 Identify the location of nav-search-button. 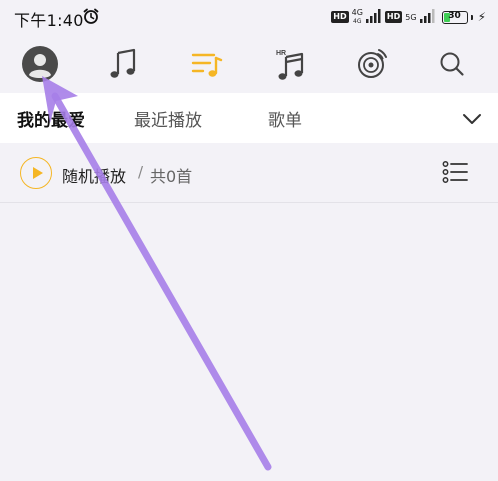
(452, 64).